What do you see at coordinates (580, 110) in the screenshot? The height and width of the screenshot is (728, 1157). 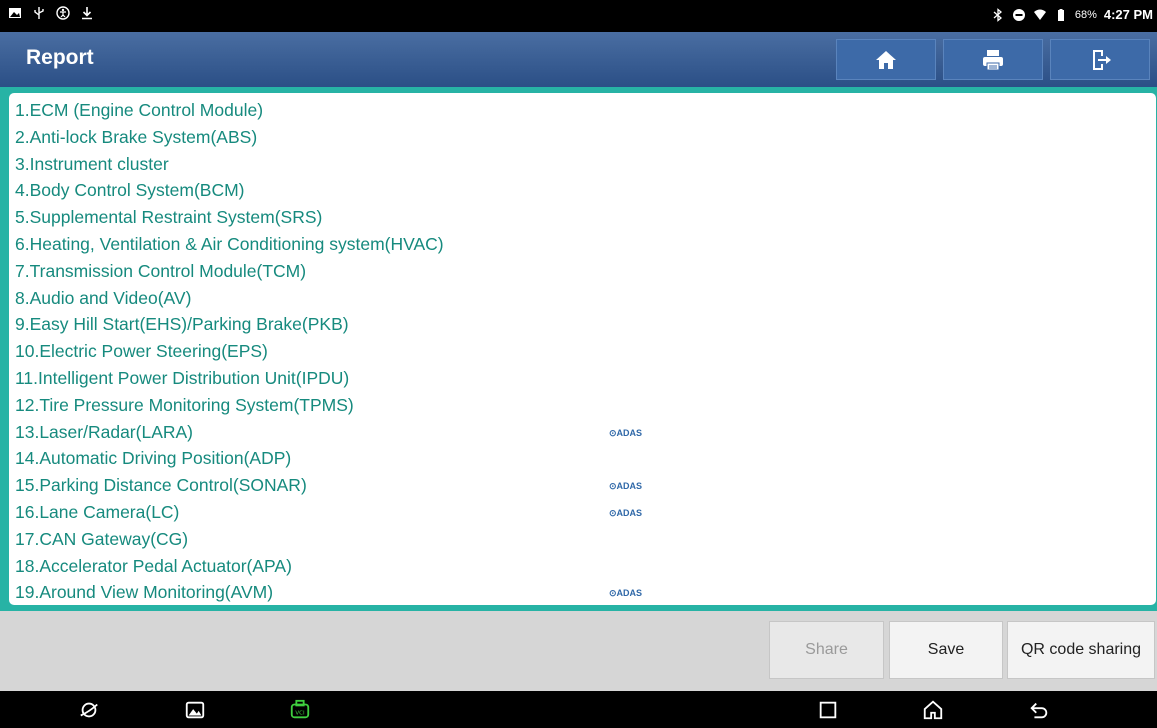 I see `system-list-item: 1.ECM (Engine Control Module)` at bounding box center [580, 110].